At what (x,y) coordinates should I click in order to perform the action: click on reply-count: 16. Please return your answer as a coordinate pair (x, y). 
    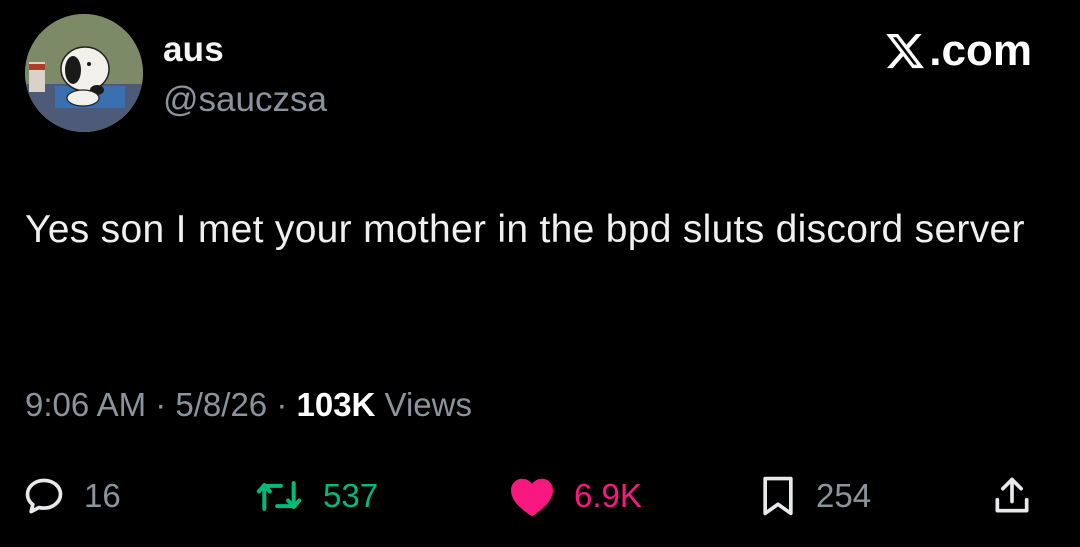
    Looking at the image, I should click on (102, 495).